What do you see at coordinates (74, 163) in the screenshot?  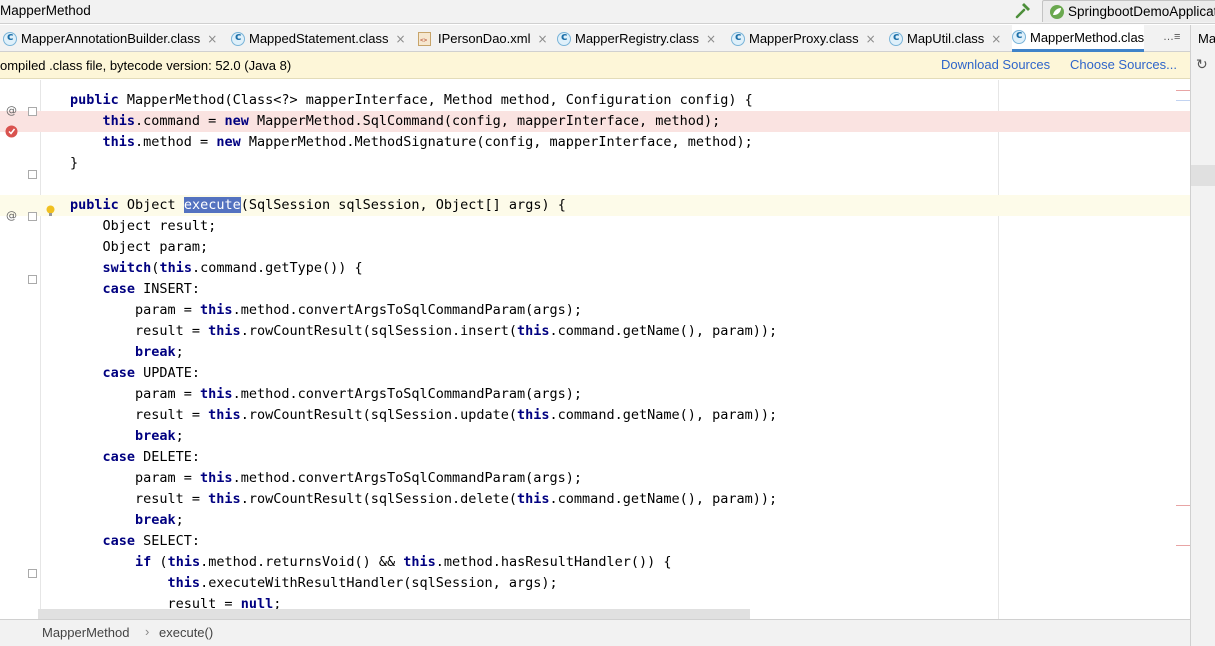 I see `code-text: }` at bounding box center [74, 163].